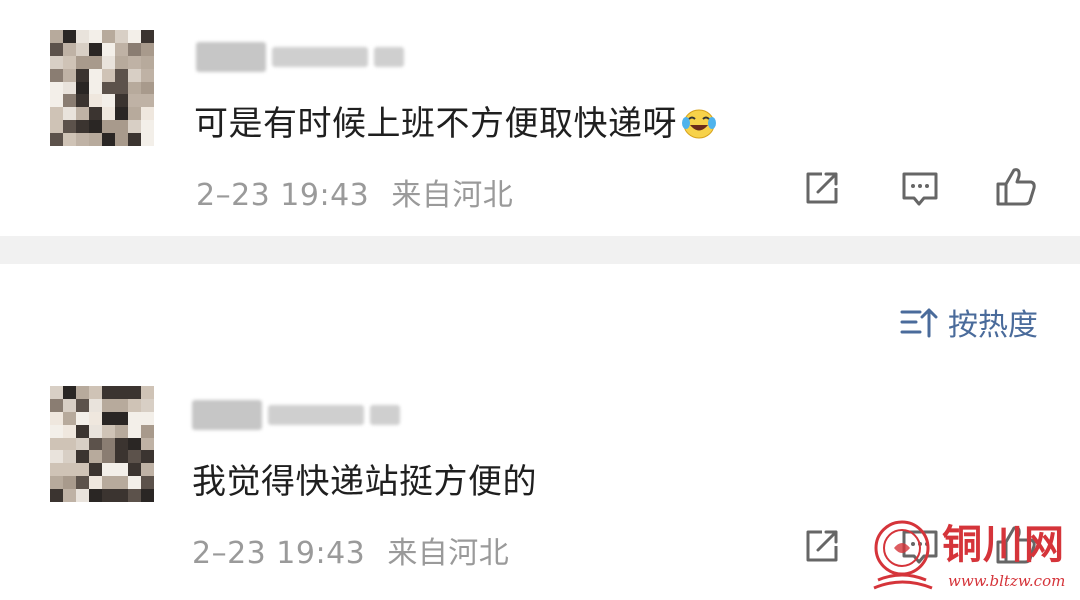 This screenshot has width=1080, height=600. I want to click on comment-text: 可是有时候上班不方便取快递呀, so click(455, 120).